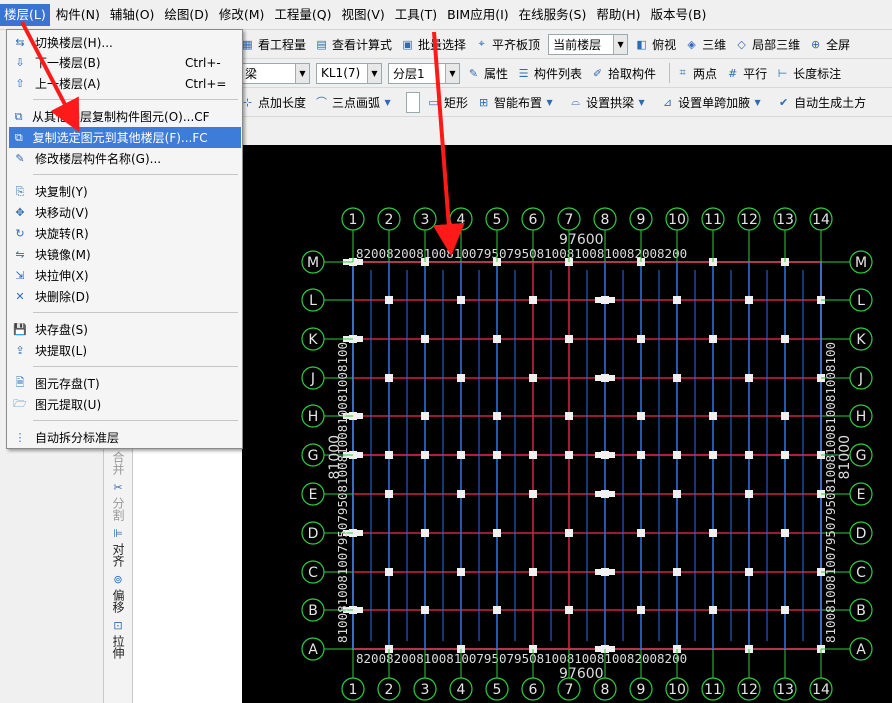  Describe the element at coordinates (682, 72) in the screenshot. I see `two-points-icon: ⌗` at that location.